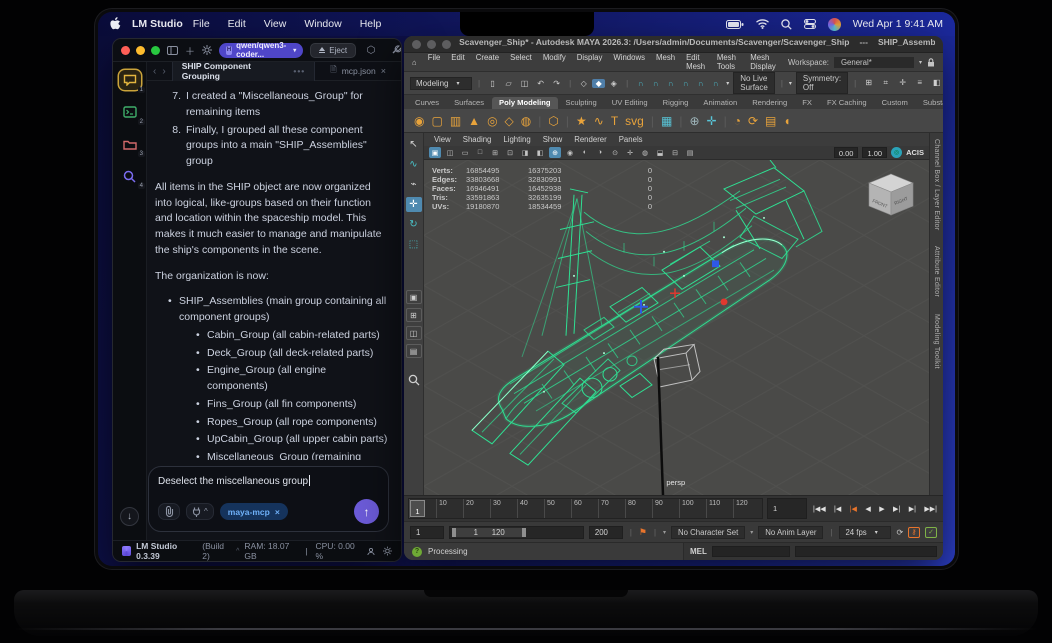  I want to click on live-surface-field: No Live Surface, so click(754, 83).